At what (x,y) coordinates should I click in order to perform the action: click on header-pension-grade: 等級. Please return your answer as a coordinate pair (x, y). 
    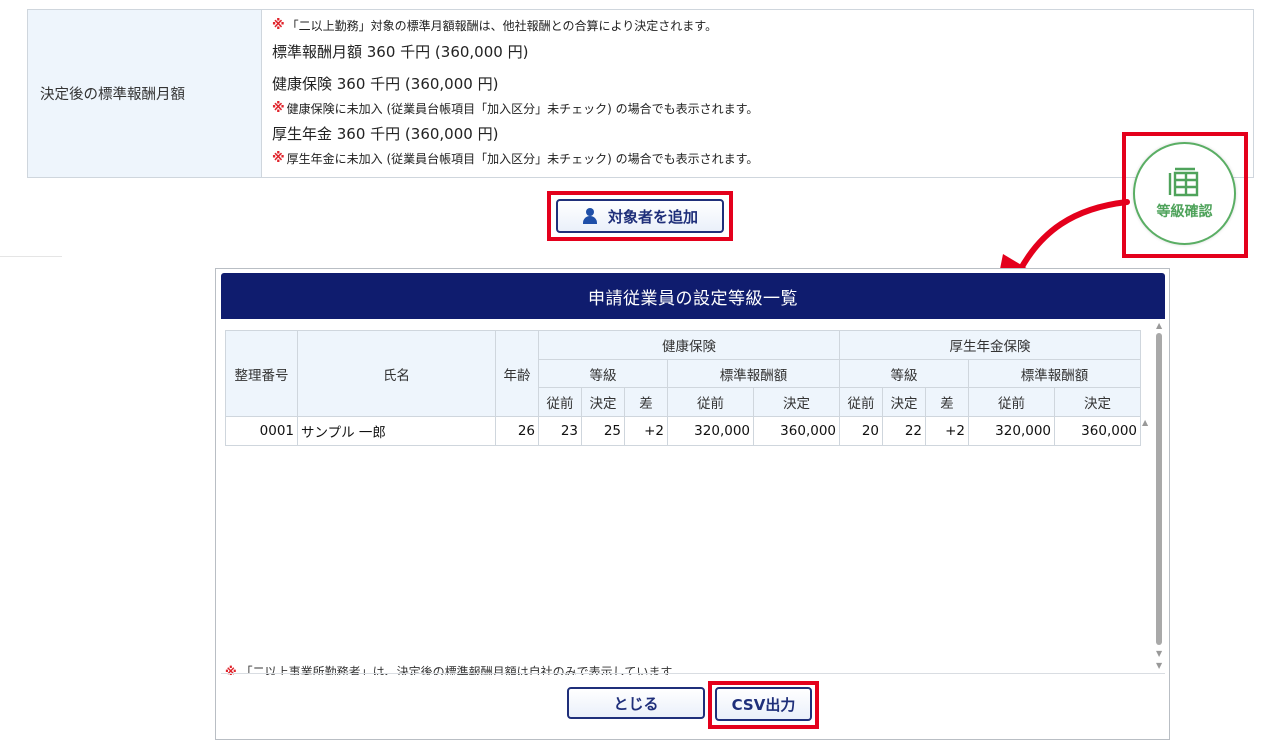
    Looking at the image, I should click on (904, 373).